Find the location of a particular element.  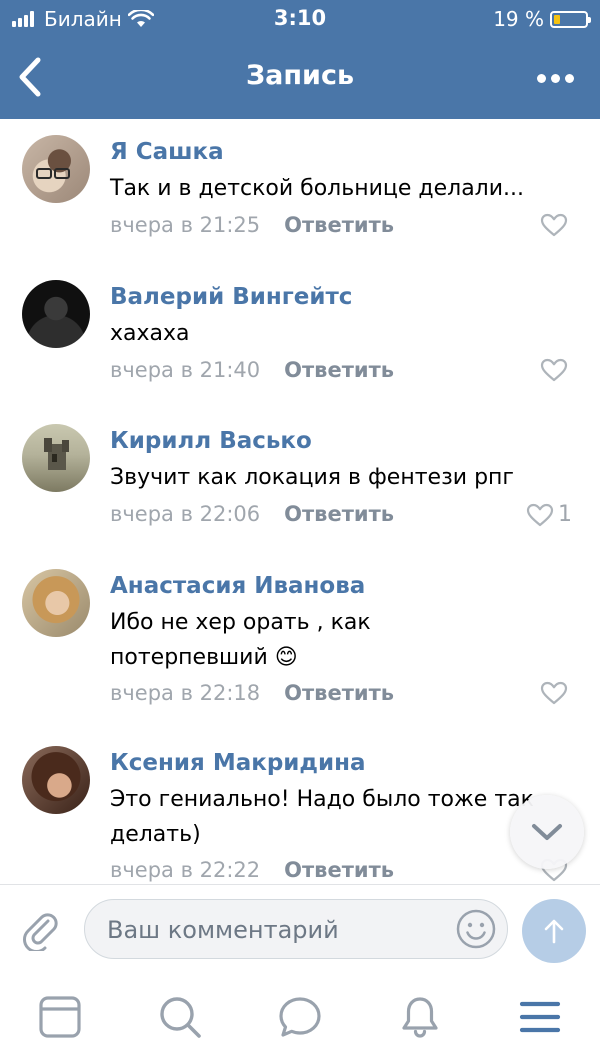

tab-search is located at coordinates (180, 1017).